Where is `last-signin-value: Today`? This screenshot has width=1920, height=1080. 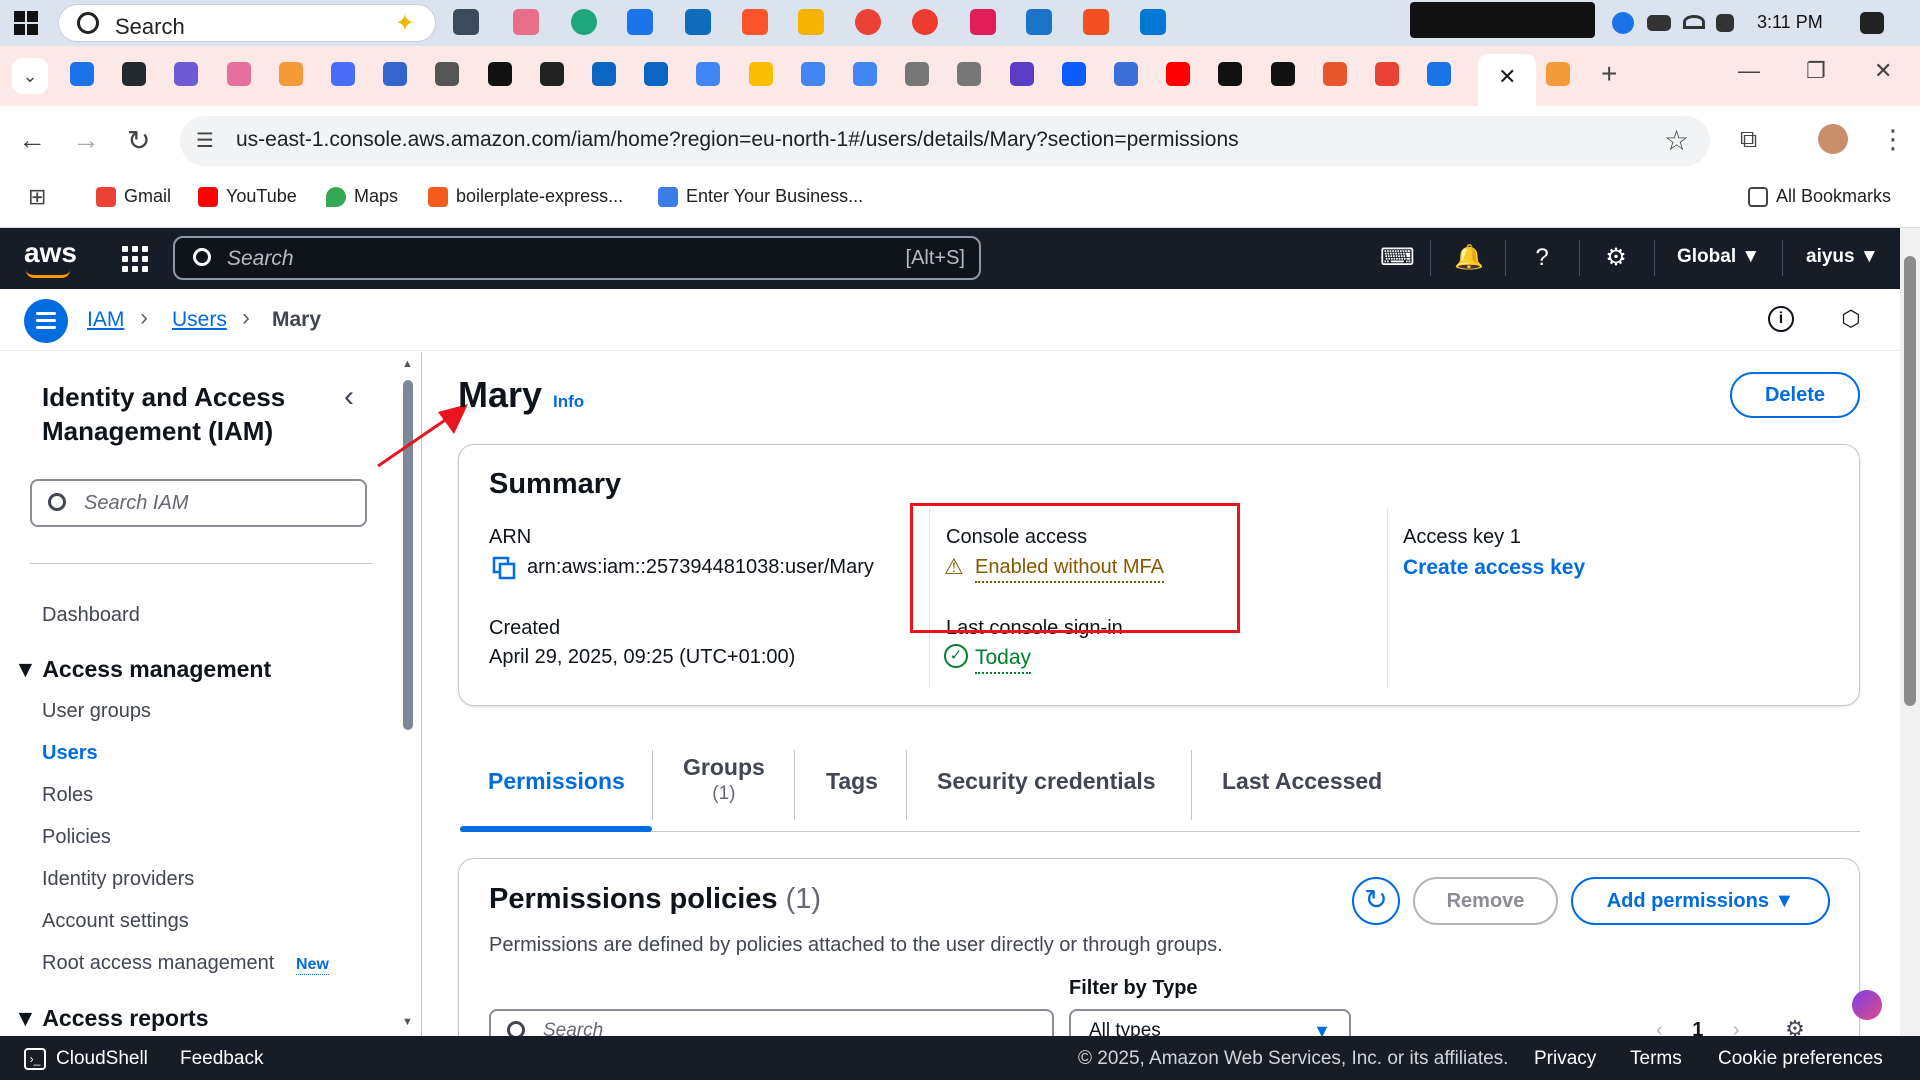
last-signin-value: Today is located at coordinates (1003, 660).